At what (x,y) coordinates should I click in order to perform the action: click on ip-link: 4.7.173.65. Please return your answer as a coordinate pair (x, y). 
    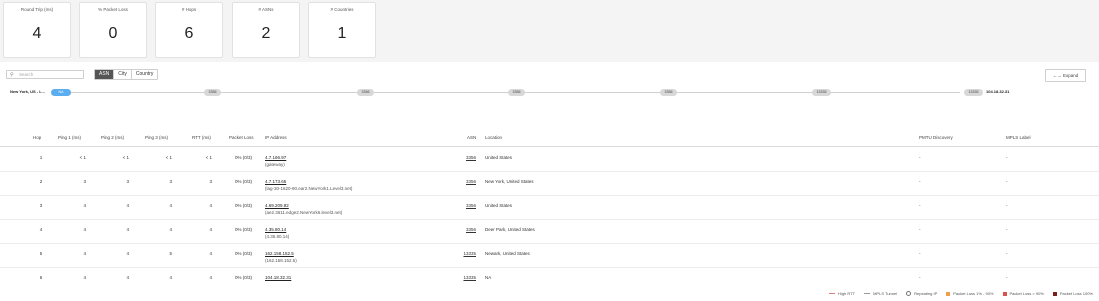
    Looking at the image, I should click on (275, 181).